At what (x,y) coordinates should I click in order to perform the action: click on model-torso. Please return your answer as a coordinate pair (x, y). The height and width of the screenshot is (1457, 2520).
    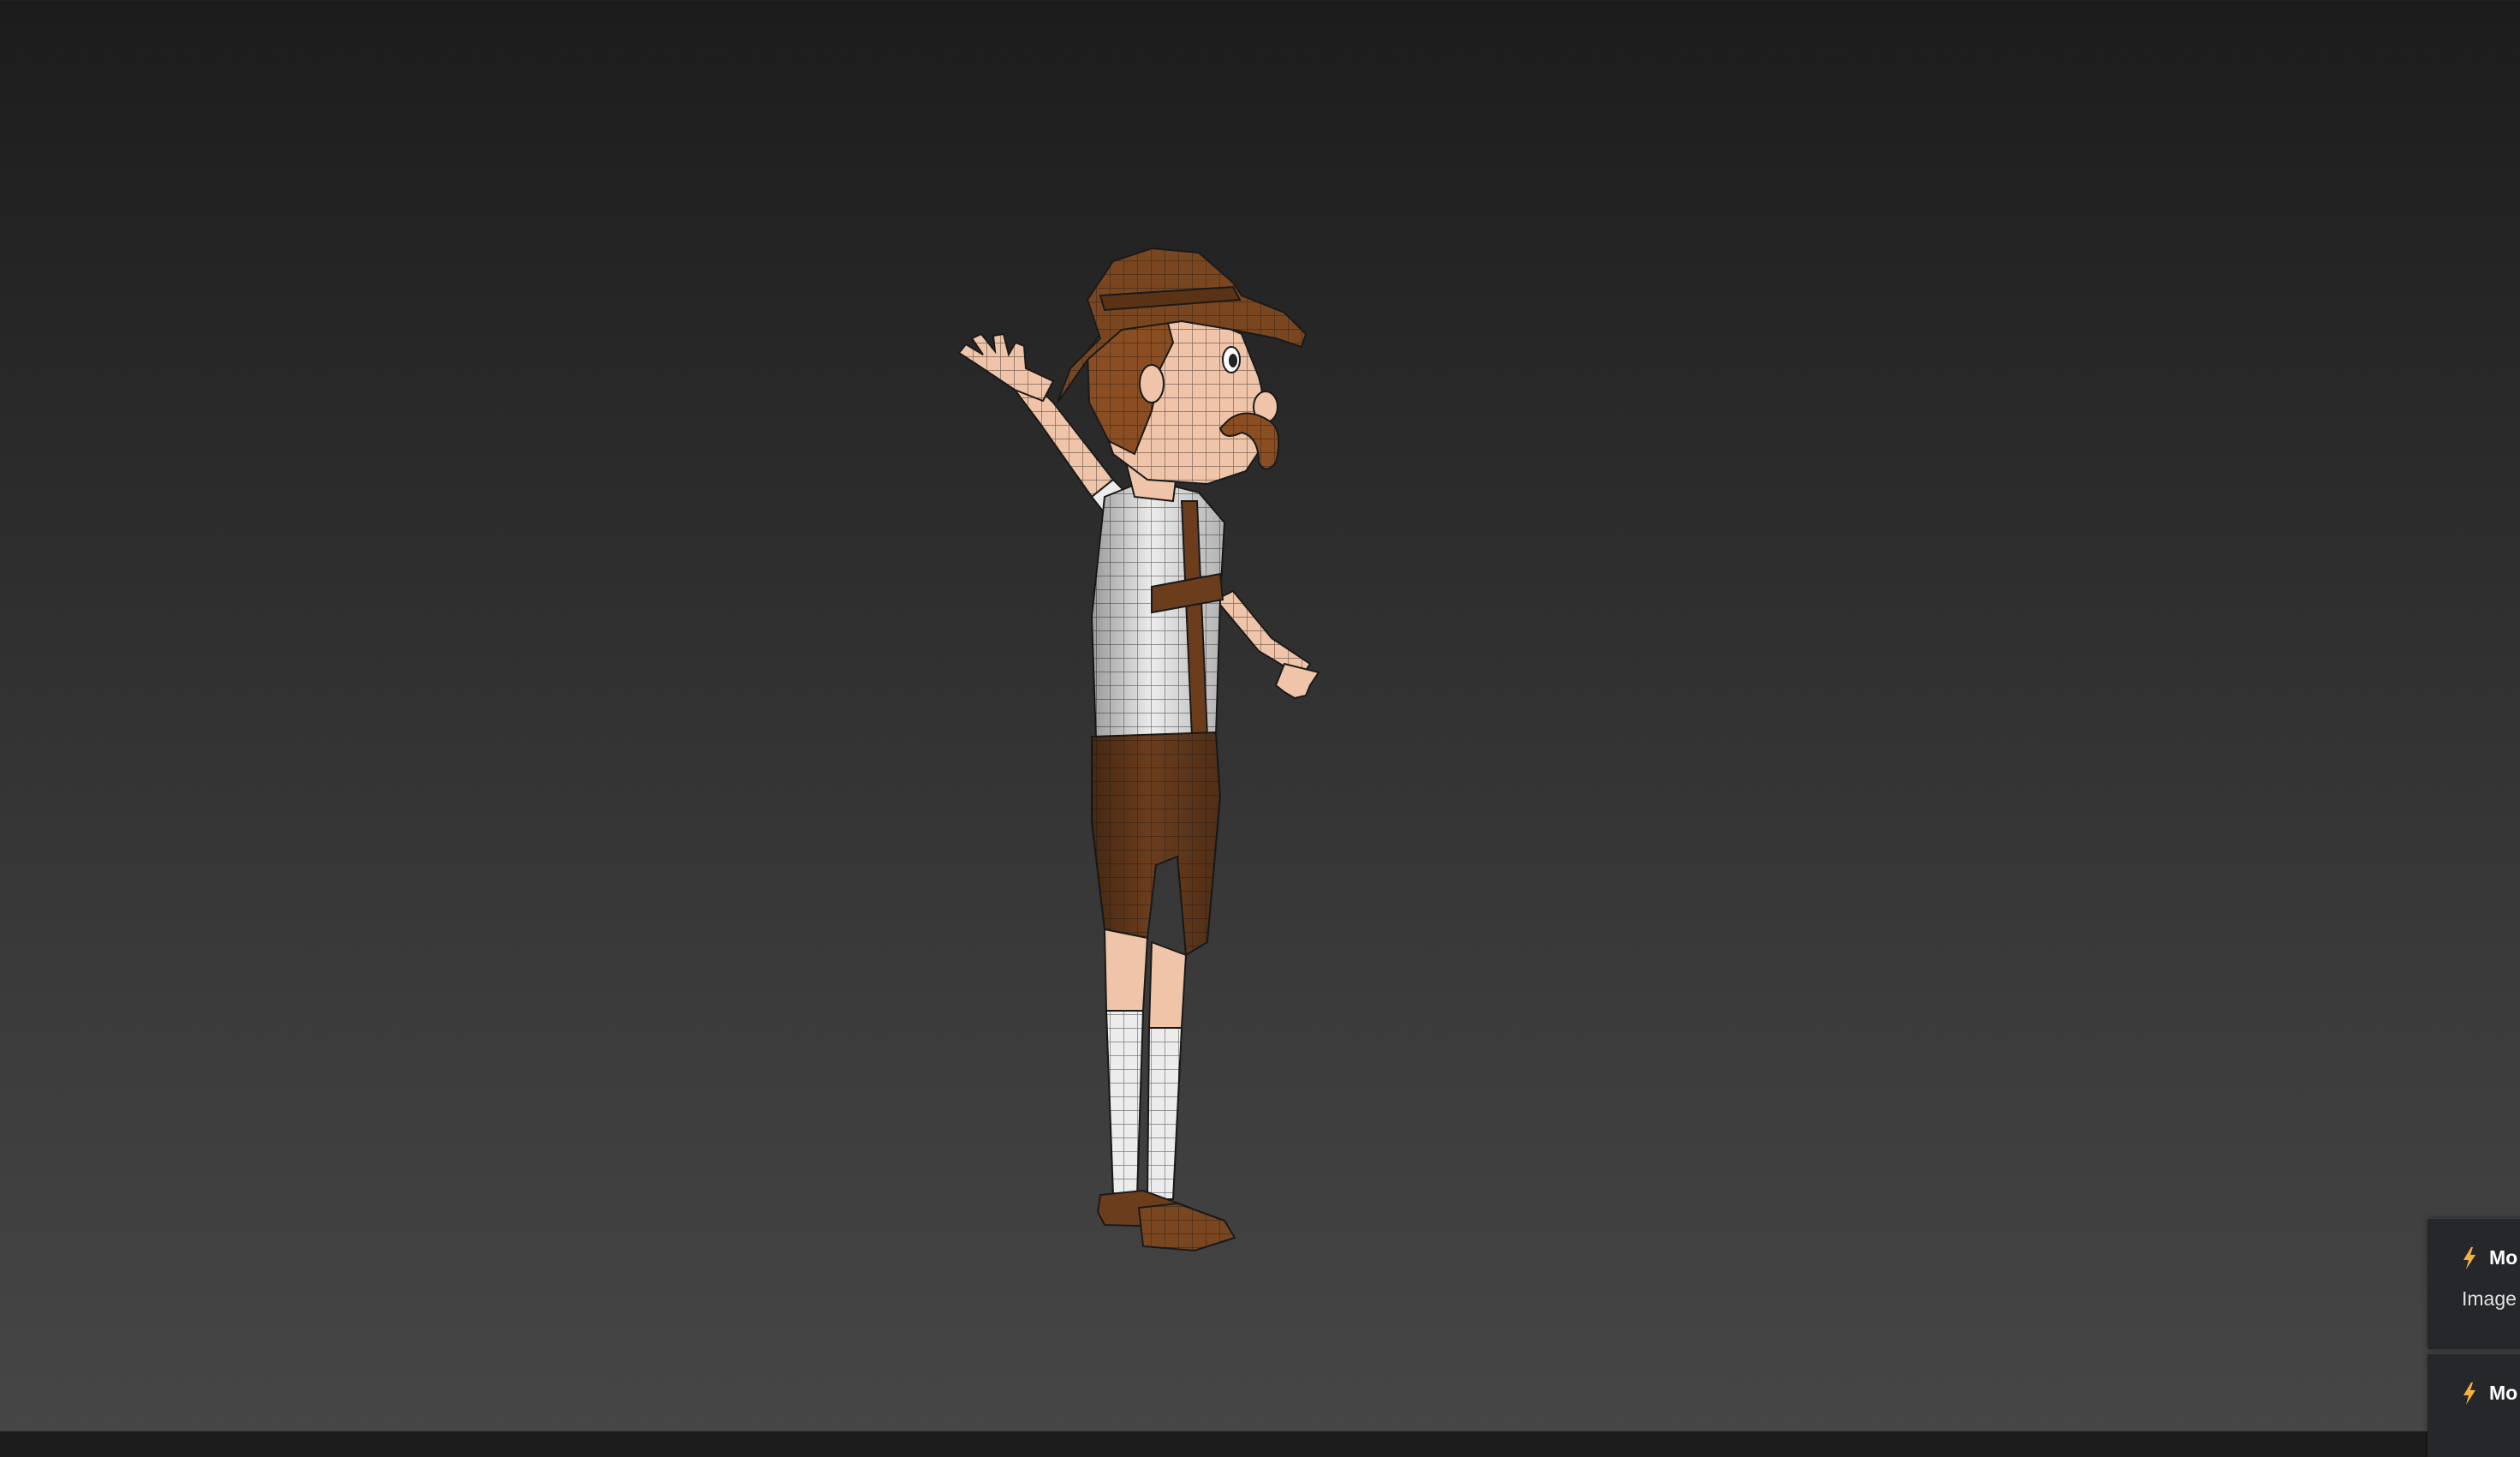
    Looking at the image, I should click on (1158, 610).